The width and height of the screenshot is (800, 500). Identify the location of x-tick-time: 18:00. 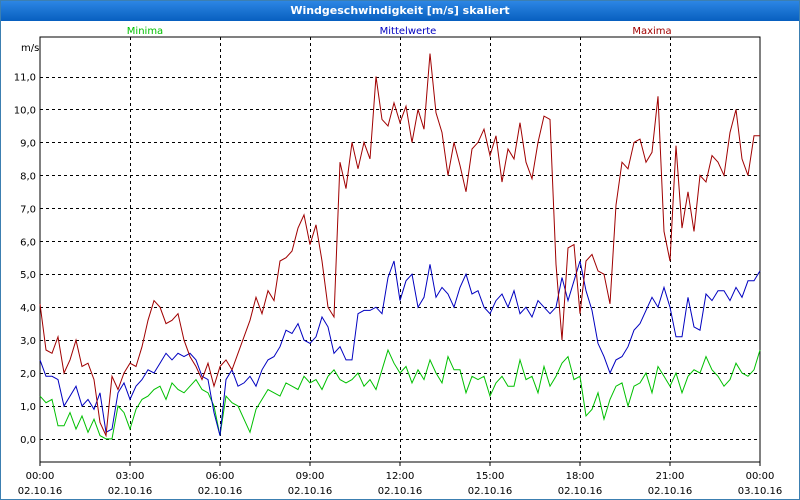
(580, 476).